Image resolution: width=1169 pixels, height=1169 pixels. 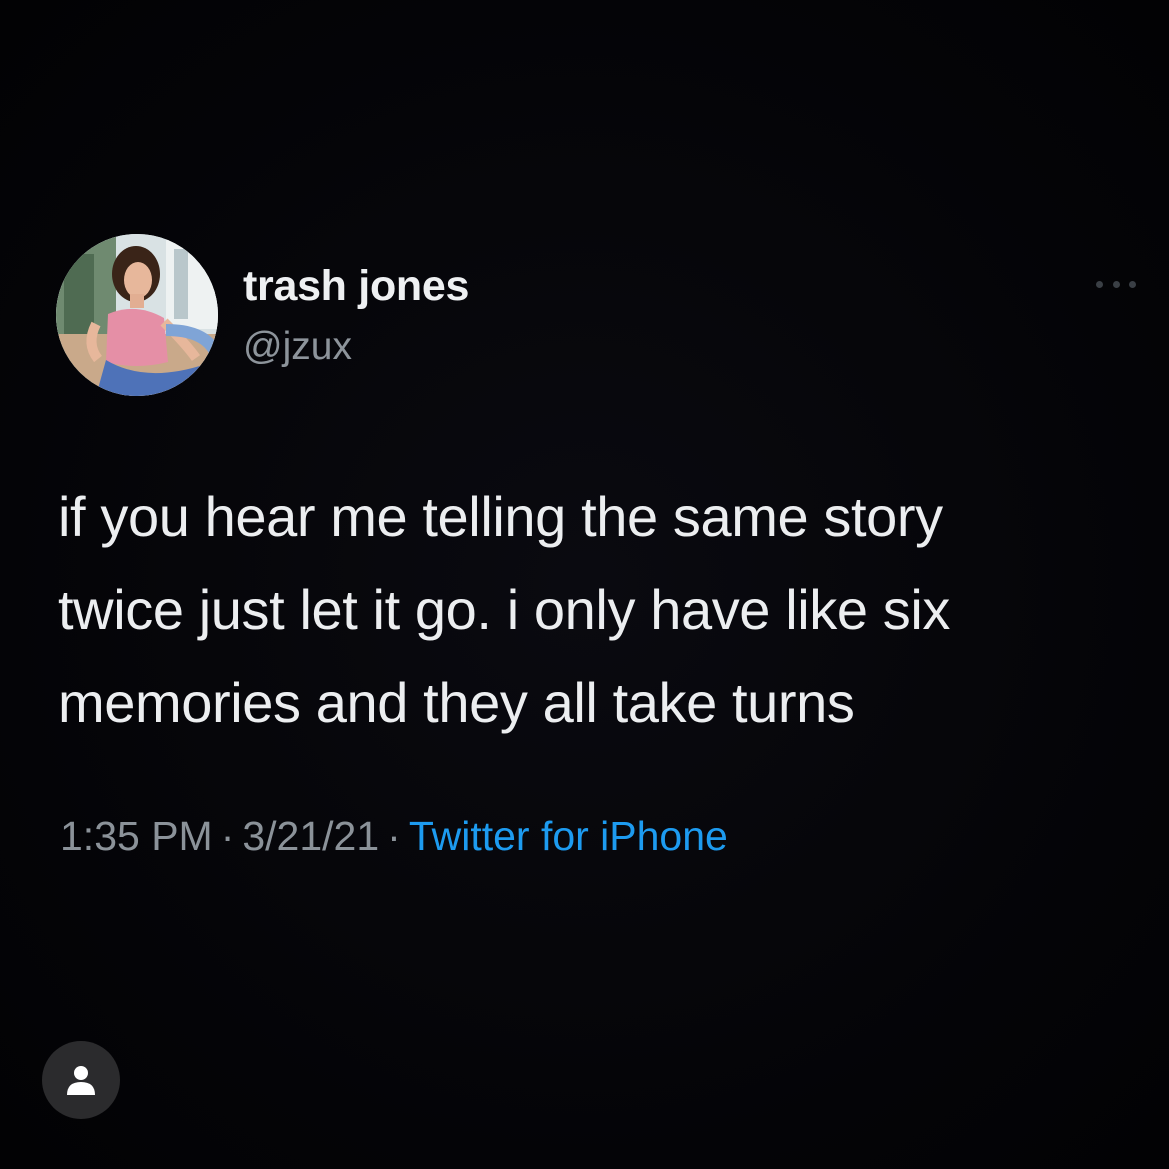 I want to click on author-display-name: trash jones, so click(x=356, y=286).